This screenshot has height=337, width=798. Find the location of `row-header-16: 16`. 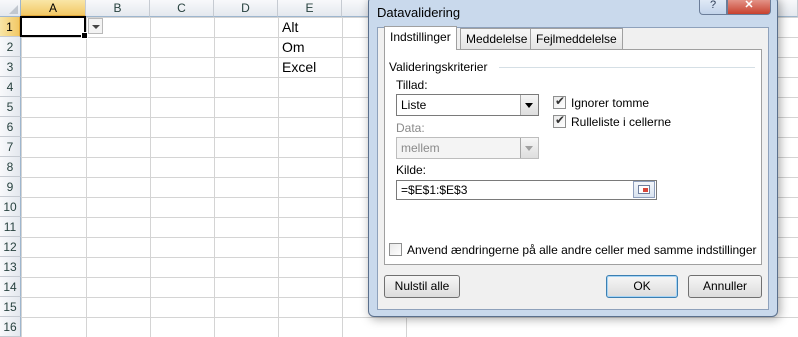

row-header-16: 16 is located at coordinates (10, 327).